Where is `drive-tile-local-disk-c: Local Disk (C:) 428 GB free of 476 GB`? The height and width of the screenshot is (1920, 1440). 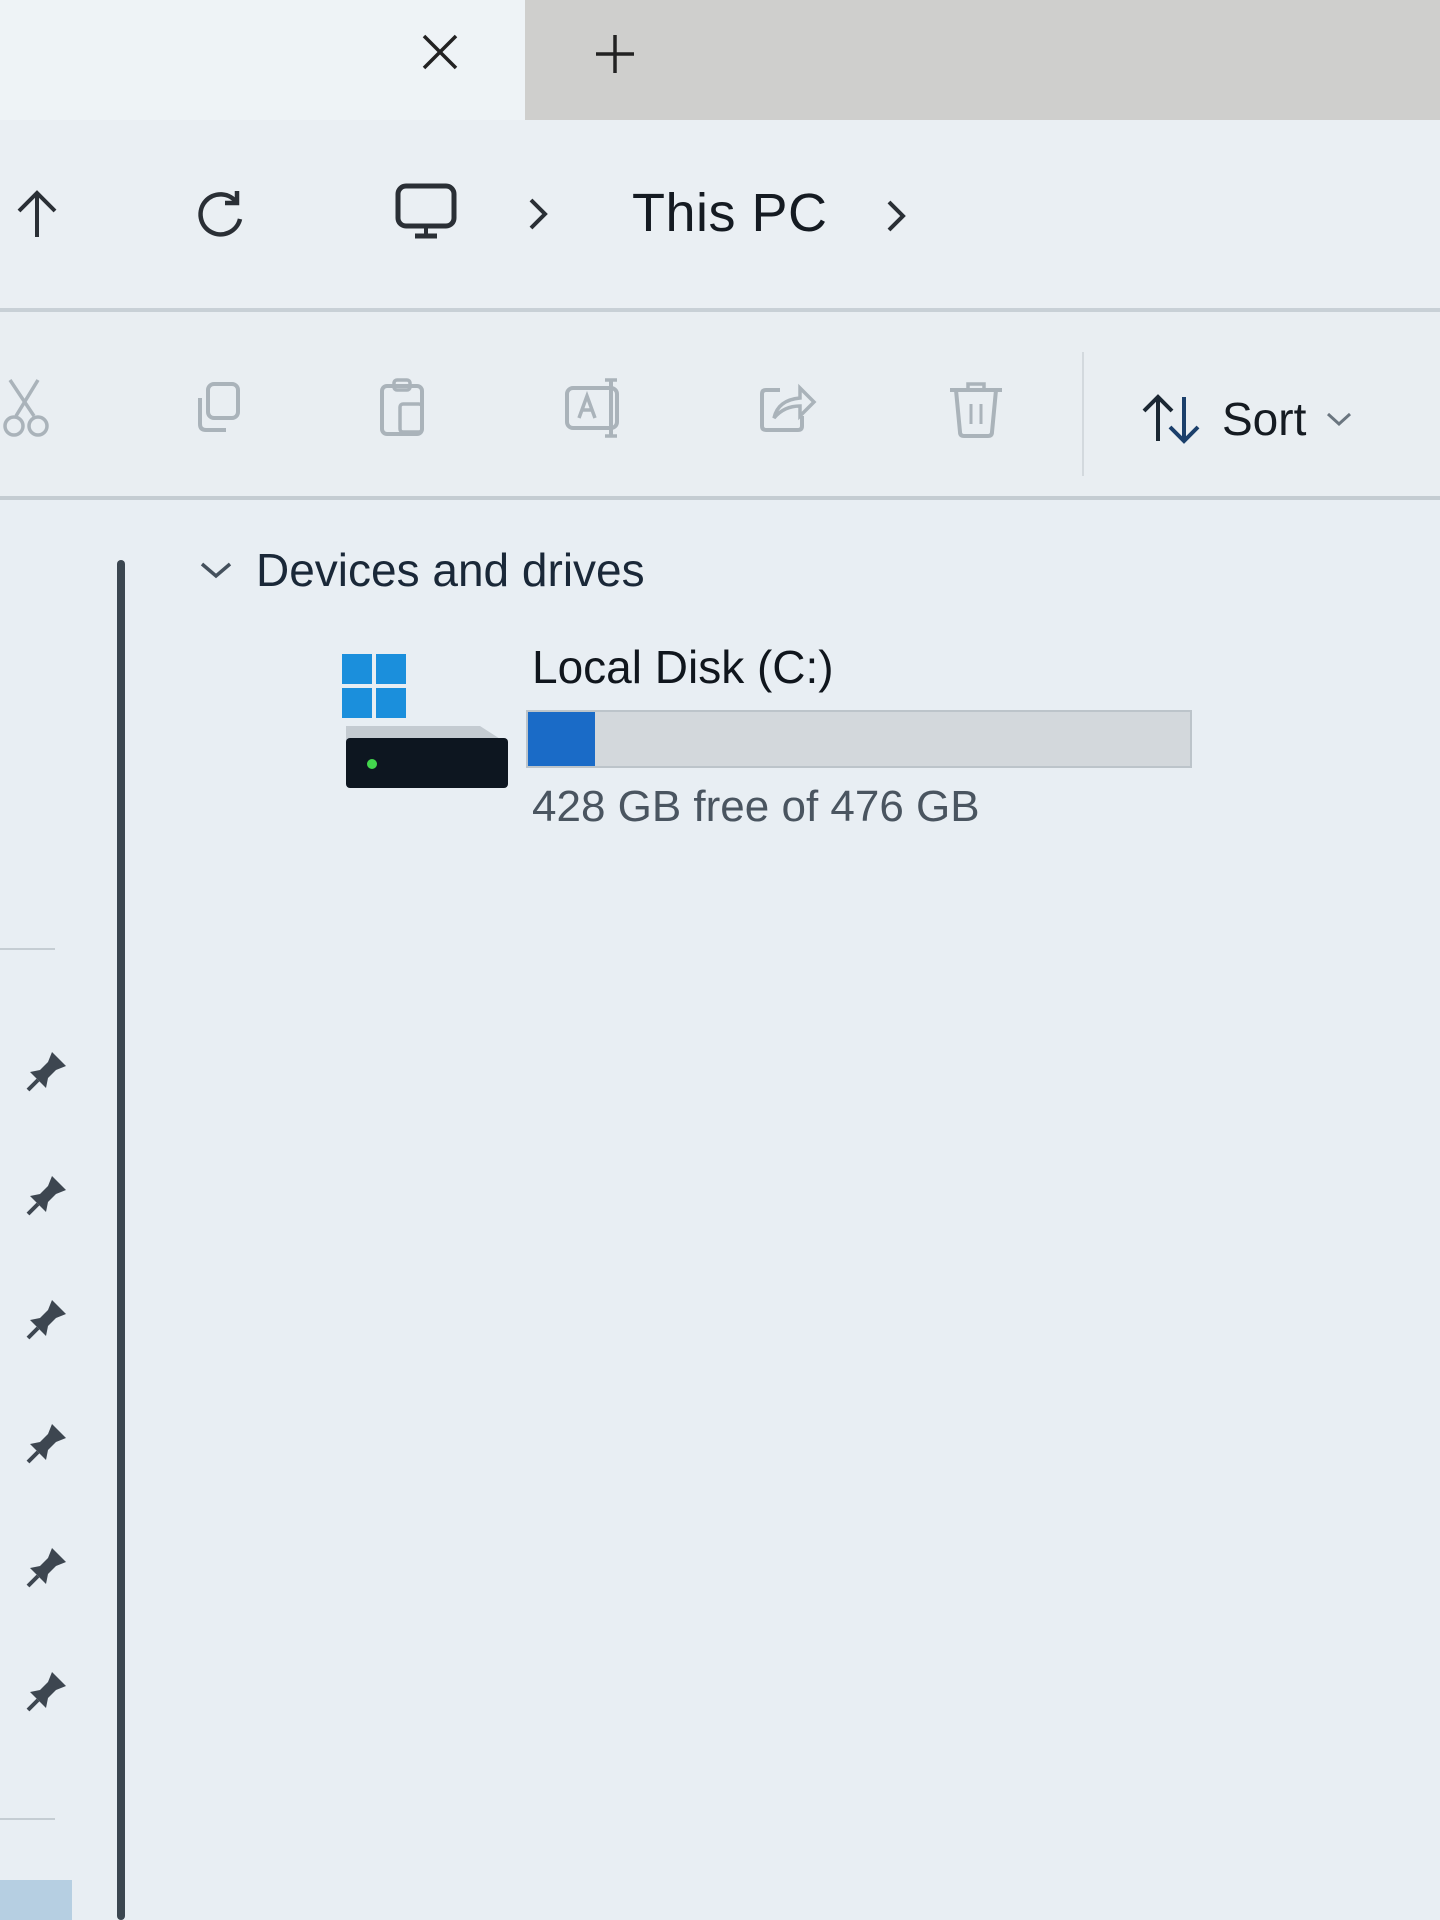
drive-tile-local-disk-c: Local Disk (C:) 428 GB free of 476 GB is located at coordinates (770, 740).